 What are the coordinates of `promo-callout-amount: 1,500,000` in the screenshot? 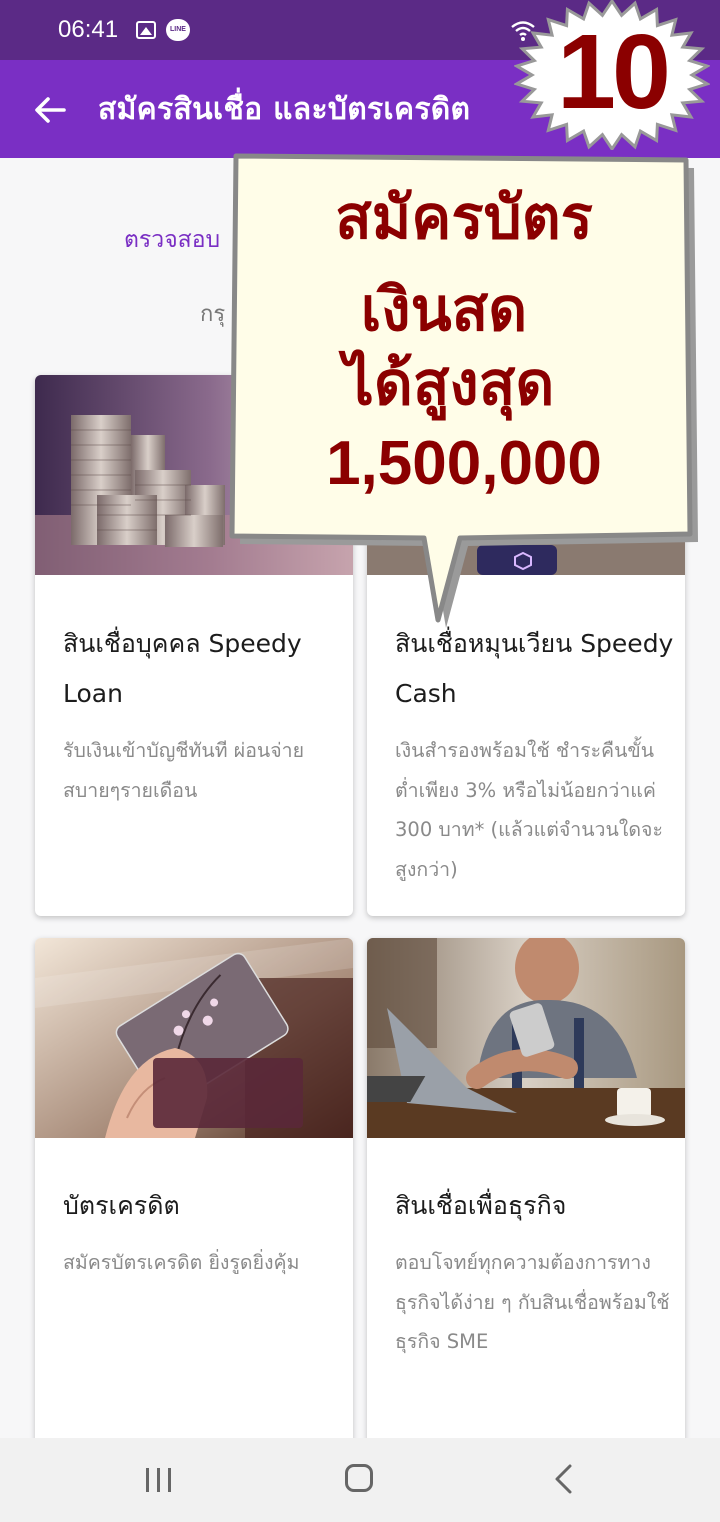 It's located at (464, 463).